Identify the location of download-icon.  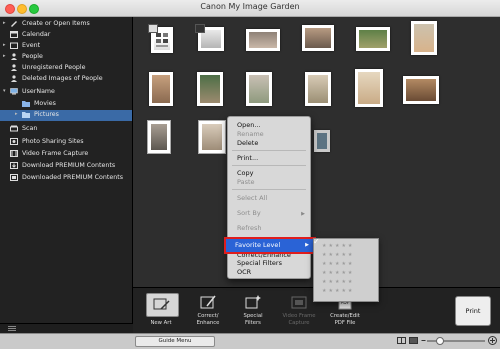
(14, 165).